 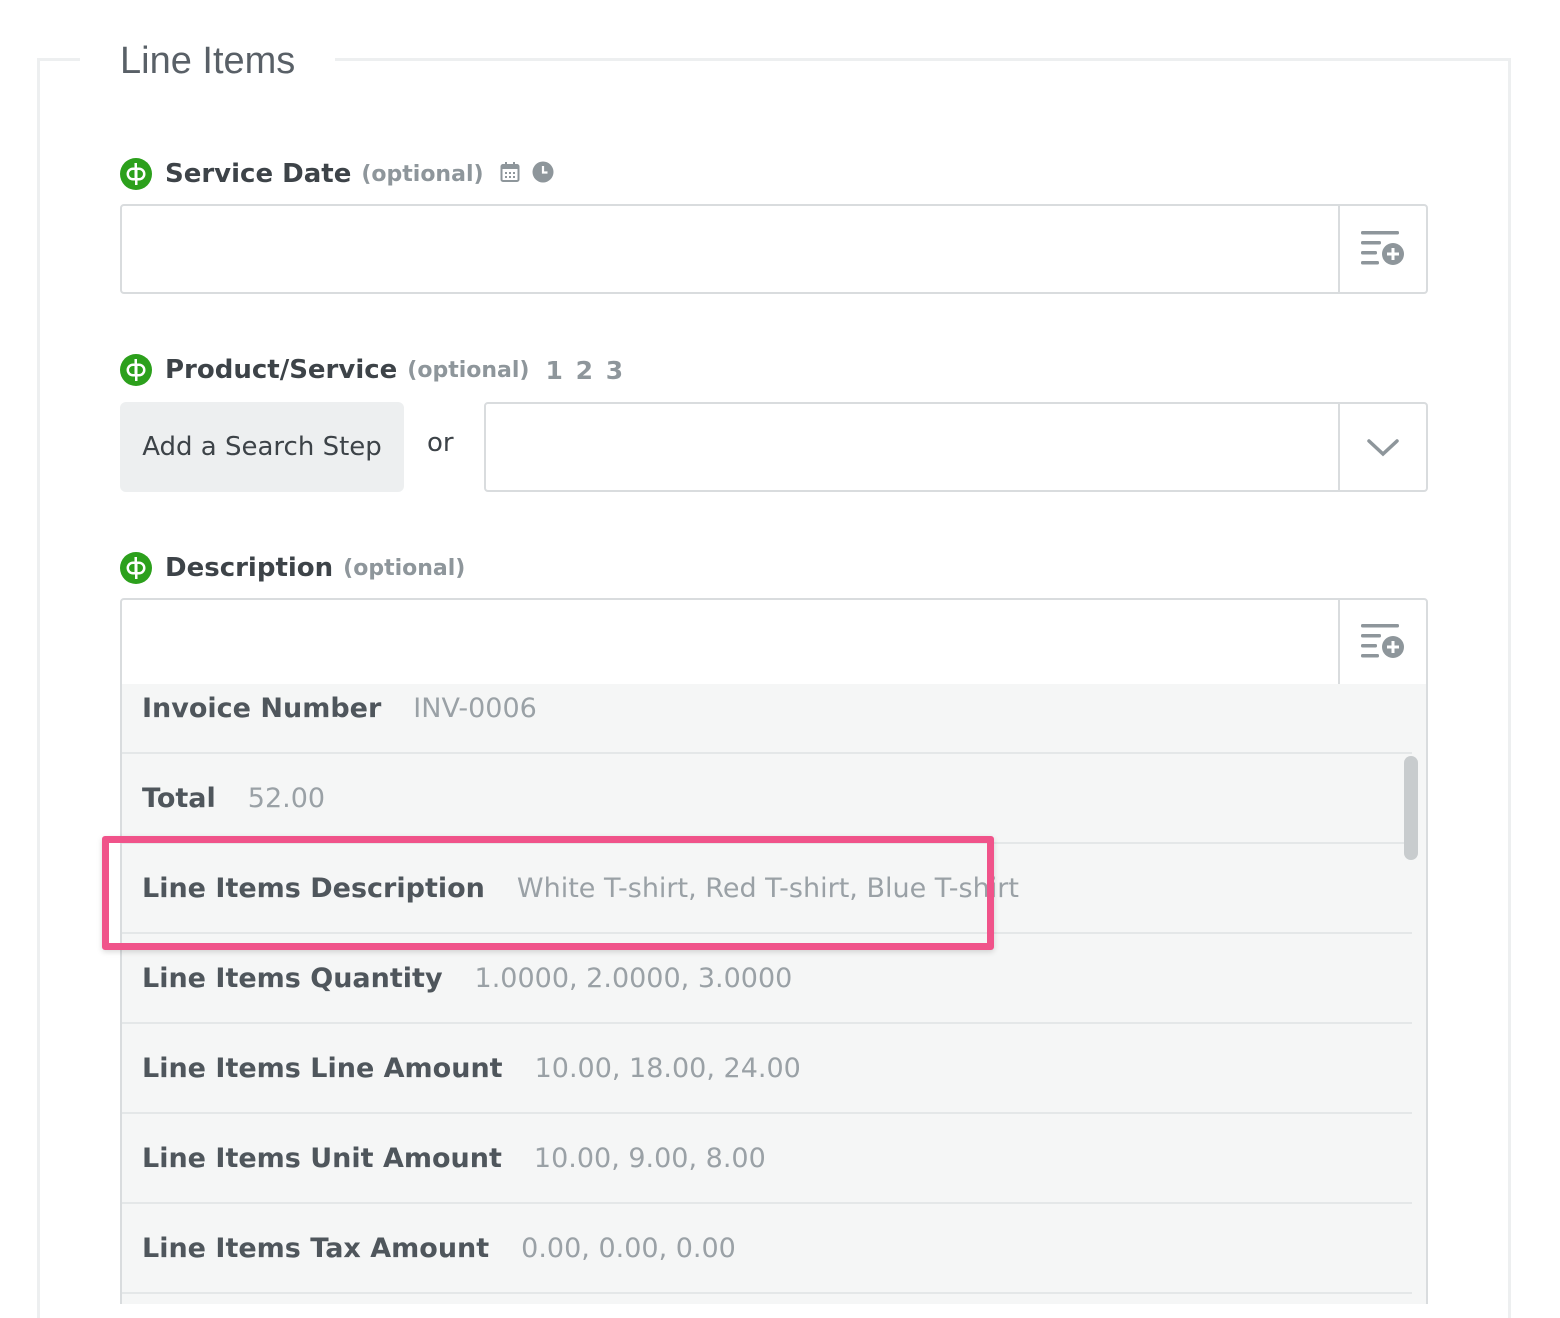 What do you see at coordinates (475, 708) in the screenshot?
I see `item-value: INV-0006` at bounding box center [475, 708].